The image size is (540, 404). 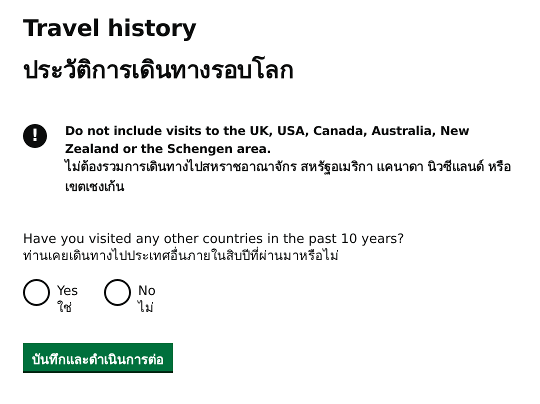 I want to click on page-subtitle: ประวัติการเดินทางรอบโลก, so click(x=159, y=70).